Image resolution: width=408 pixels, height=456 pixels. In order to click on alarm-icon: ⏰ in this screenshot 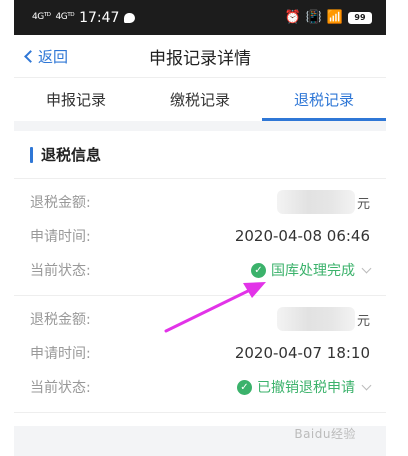, I will do `click(292, 17)`.